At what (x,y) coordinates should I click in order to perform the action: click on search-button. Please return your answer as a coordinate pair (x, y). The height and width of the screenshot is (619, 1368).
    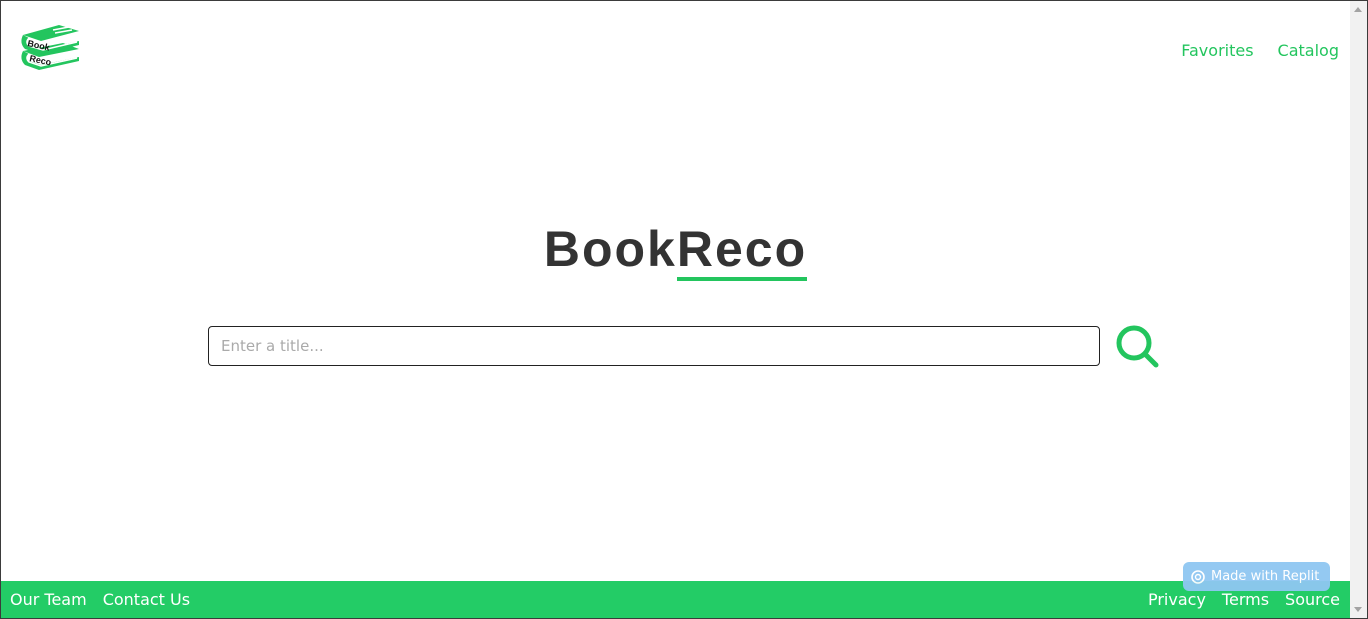
    Looking at the image, I should click on (1137, 346).